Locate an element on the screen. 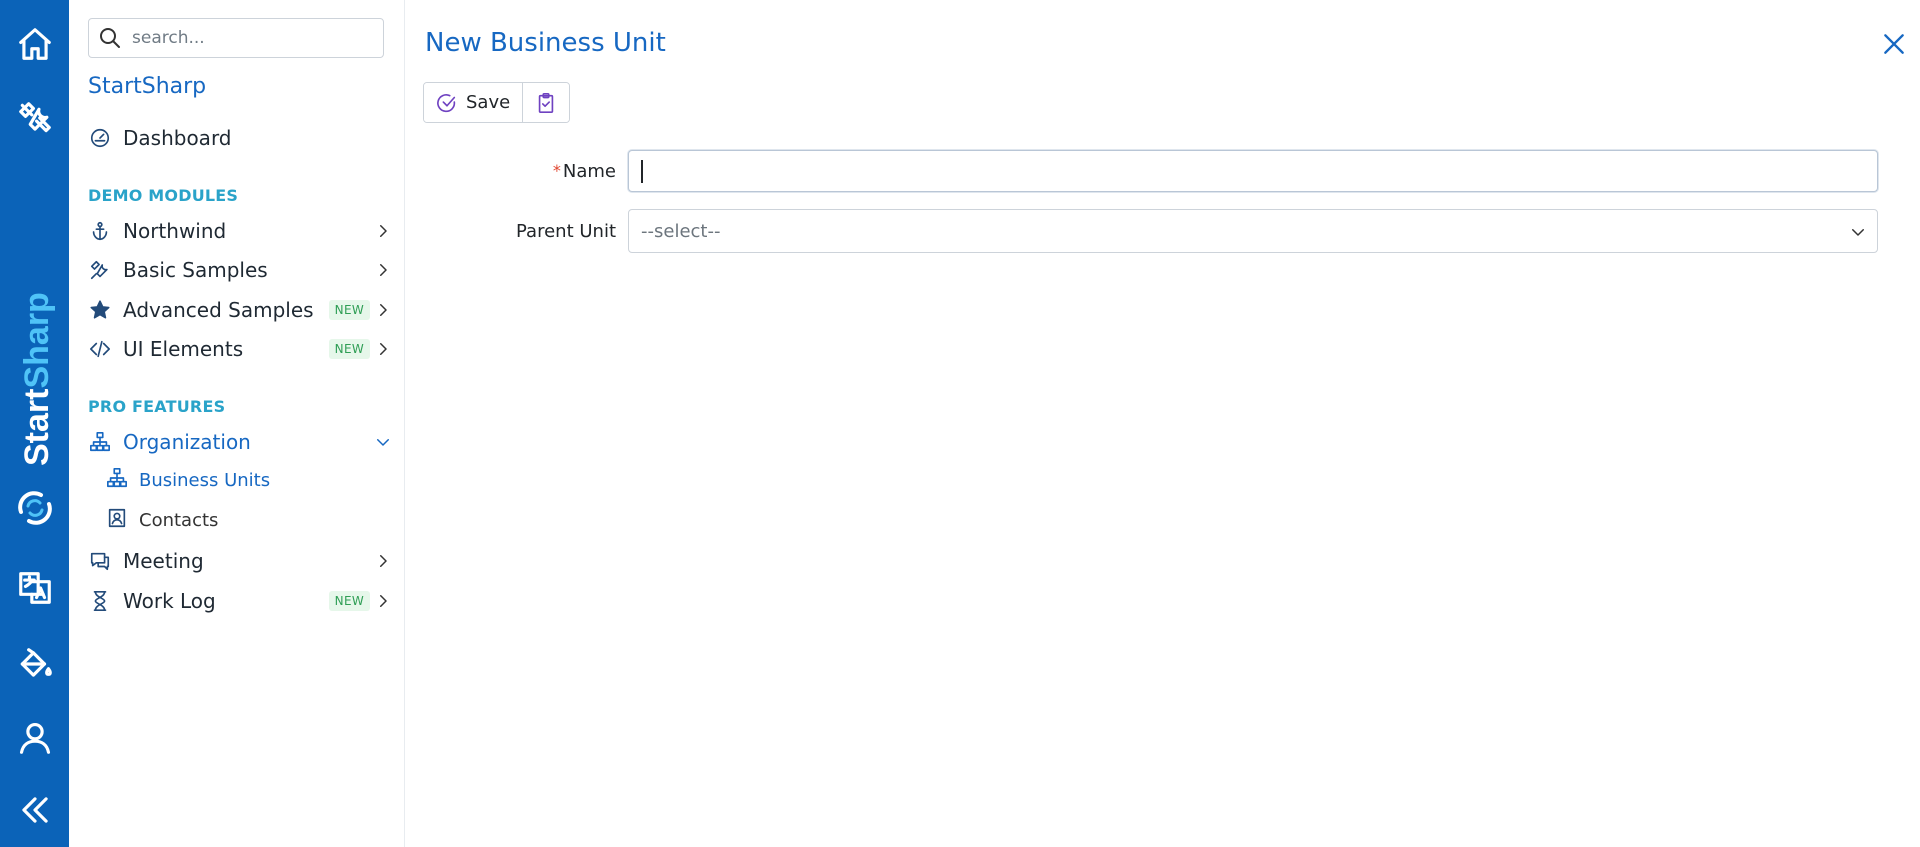 Image resolution: width=1920 pixels, height=847 pixels. name-row: * Name is located at coordinates (1163, 171).